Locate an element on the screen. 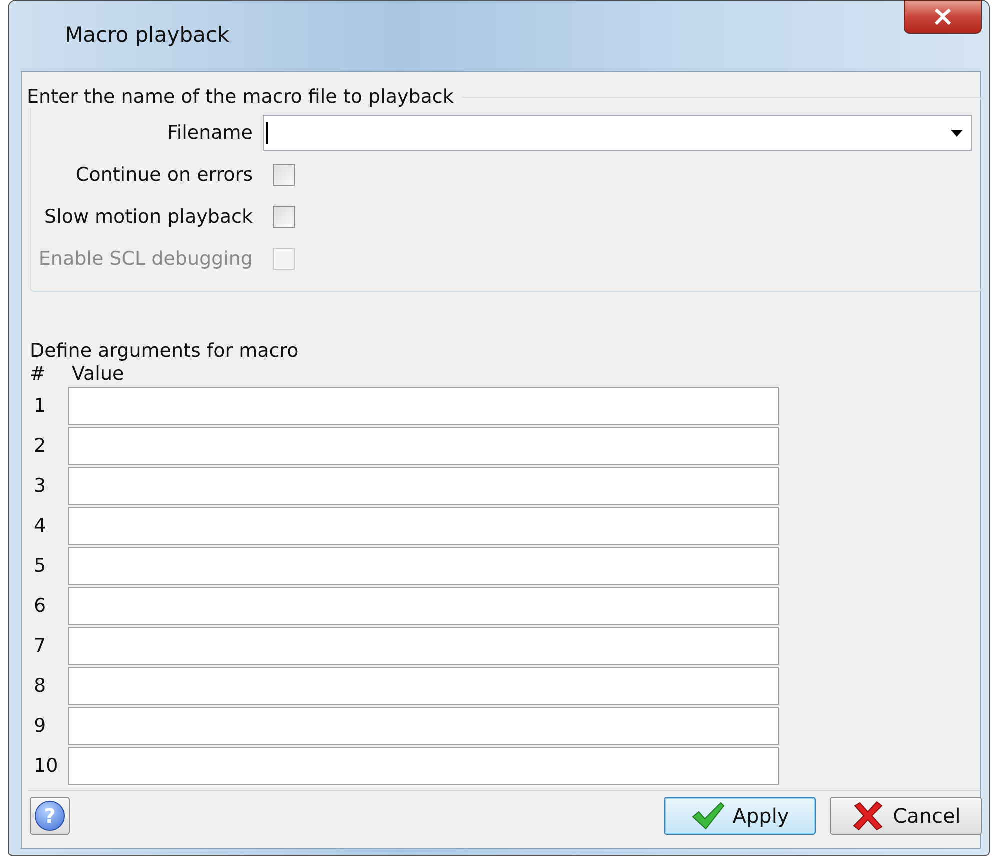 Image resolution: width=993 pixels, height=863 pixels. dropdown-icon is located at coordinates (957, 133).